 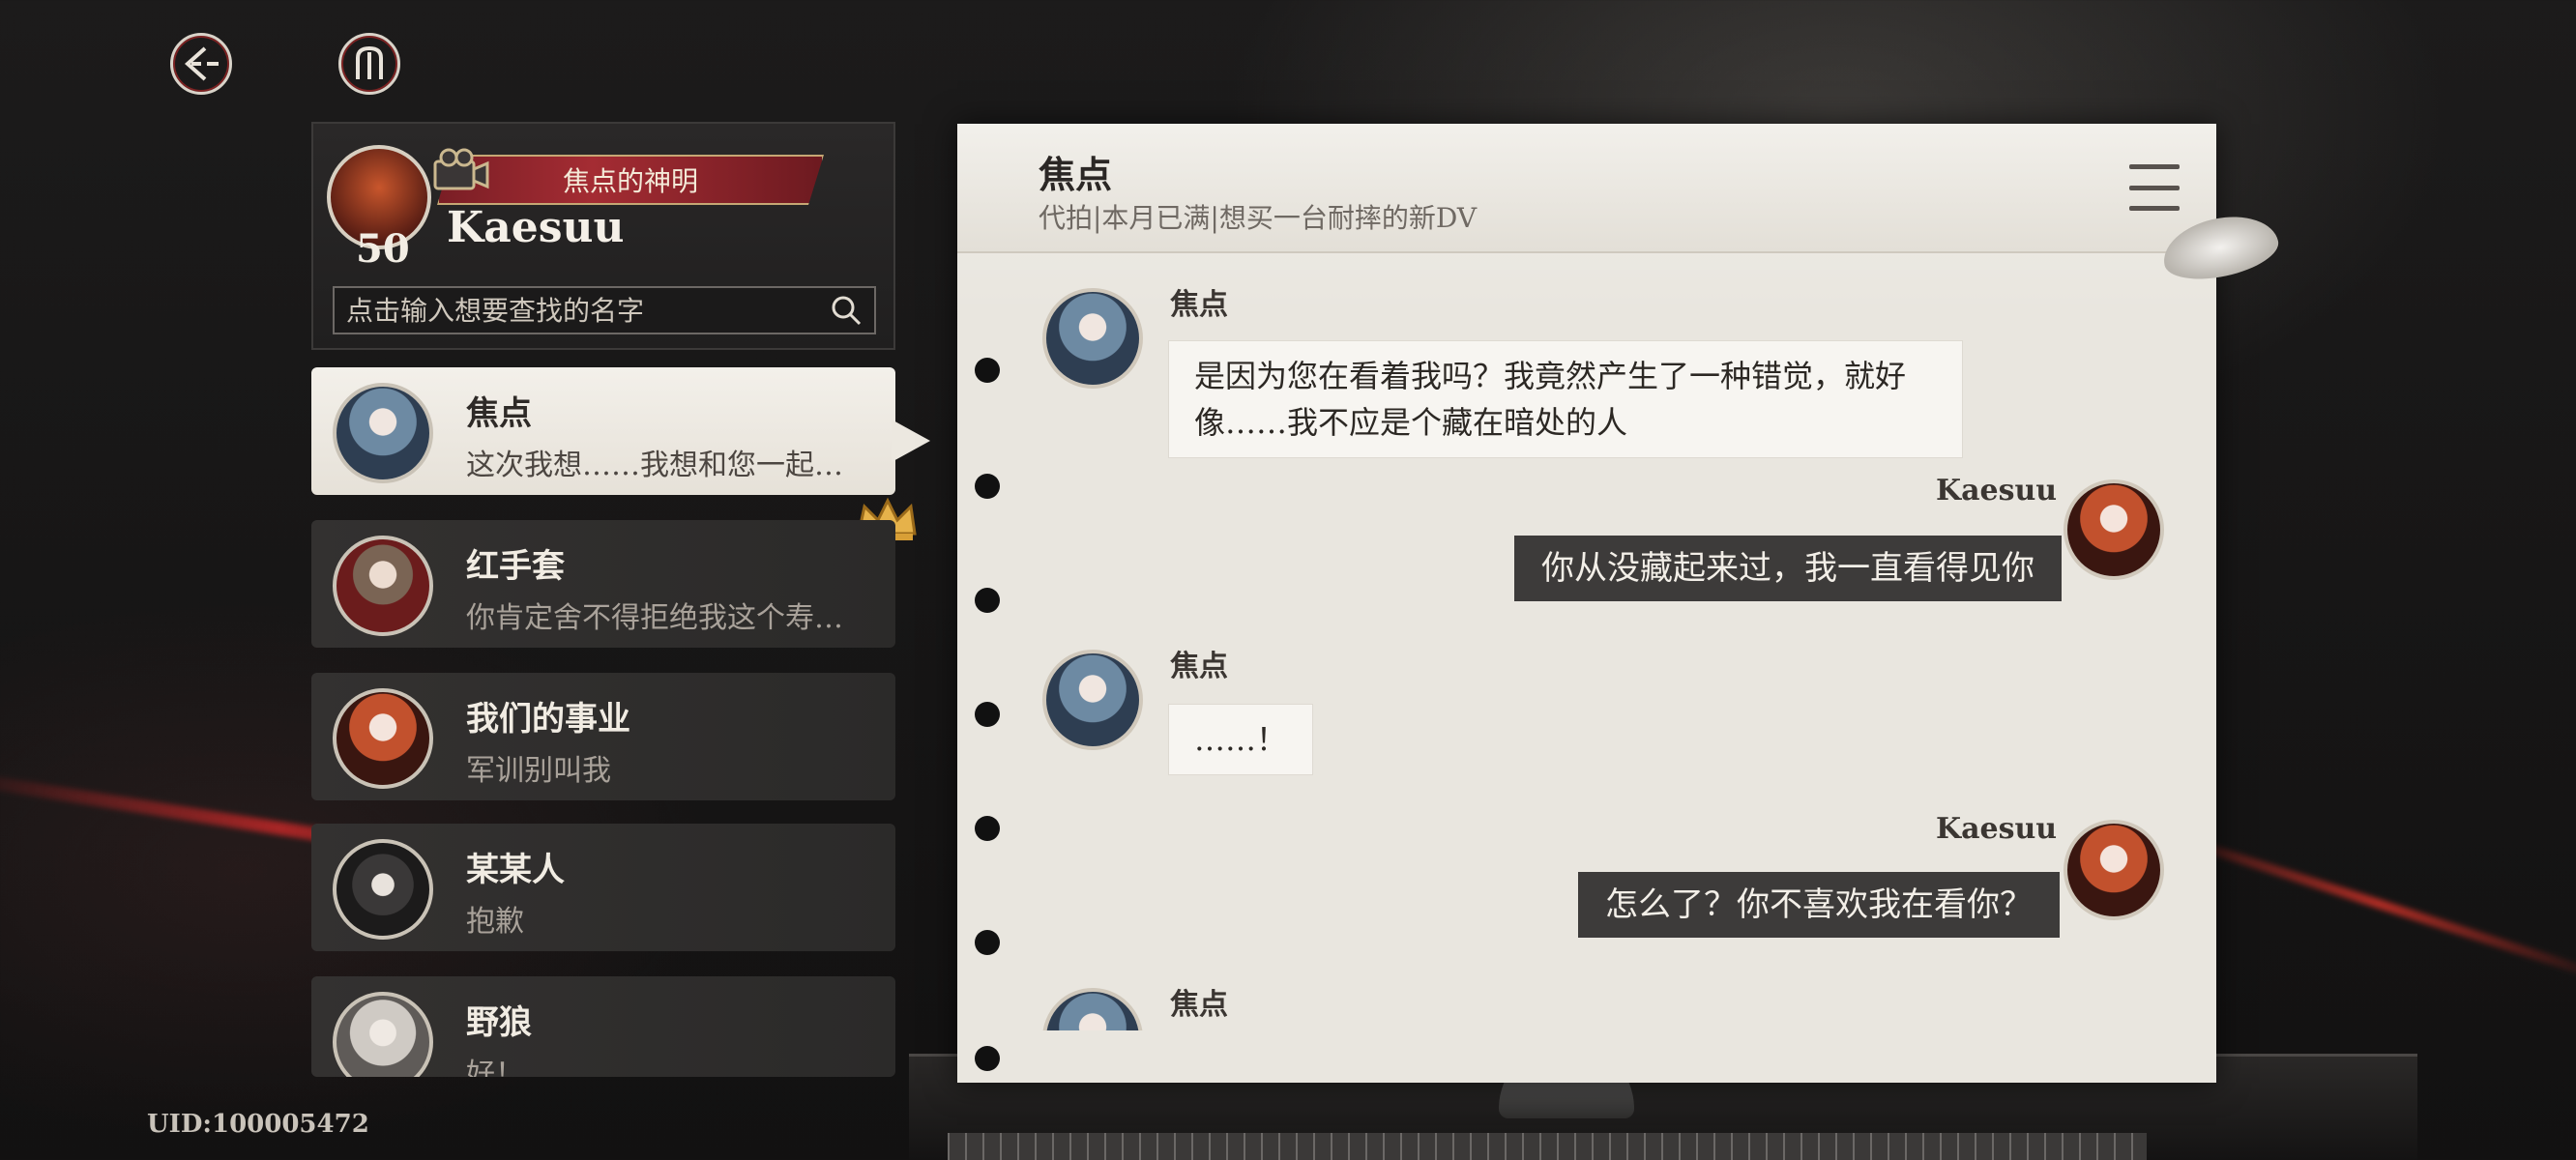 What do you see at coordinates (911, 441) in the screenshot?
I see `active-indicator` at bounding box center [911, 441].